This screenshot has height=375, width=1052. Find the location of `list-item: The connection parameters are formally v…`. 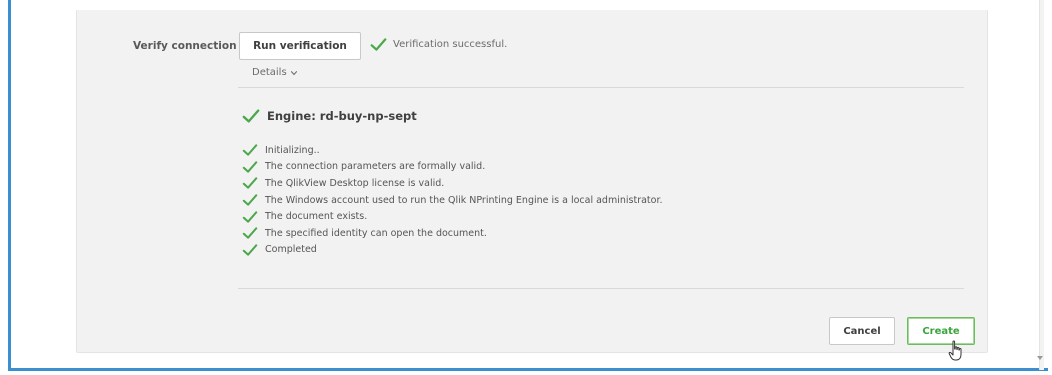

list-item: The connection parameters are formally v… is located at coordinates (452, 167).